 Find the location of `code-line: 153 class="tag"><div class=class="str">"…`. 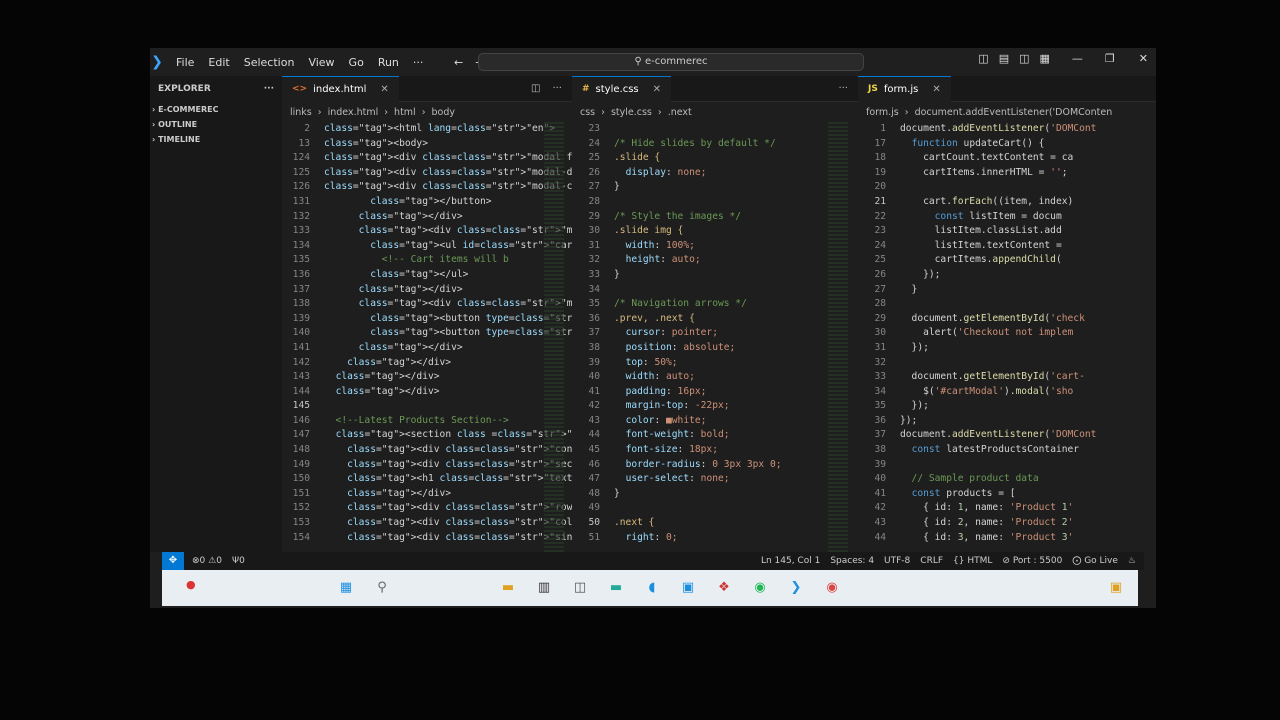

code-line: 153 class="tag"><div class=class="str">"… is located at coordinates (427, 523).